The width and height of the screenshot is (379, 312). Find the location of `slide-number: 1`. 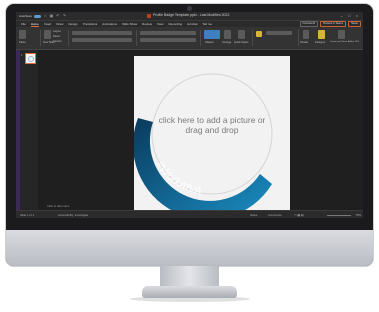

slide-number: 1 is located at coordinates (22, 55).